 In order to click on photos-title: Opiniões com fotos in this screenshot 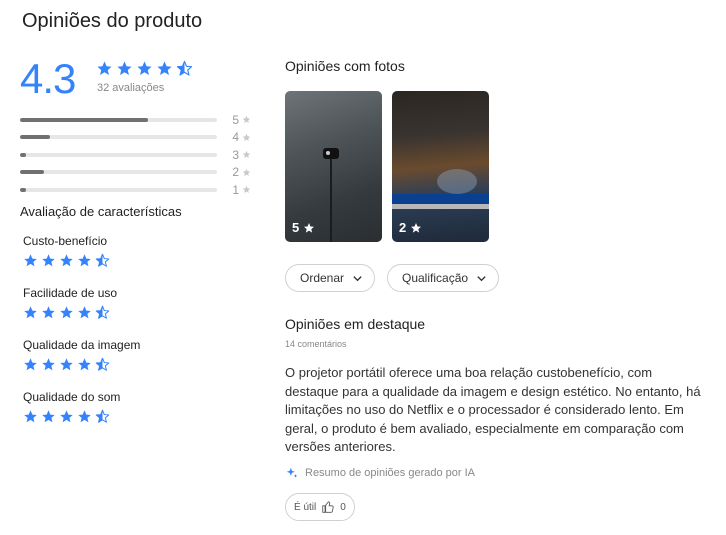, I will do `click(345, 66)`.